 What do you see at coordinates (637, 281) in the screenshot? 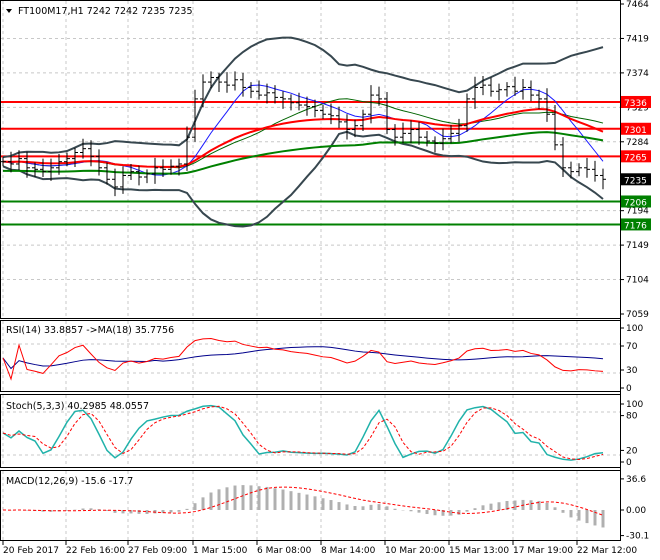
I see `price-tick-label: 7104` at bounding box center [637, 281].